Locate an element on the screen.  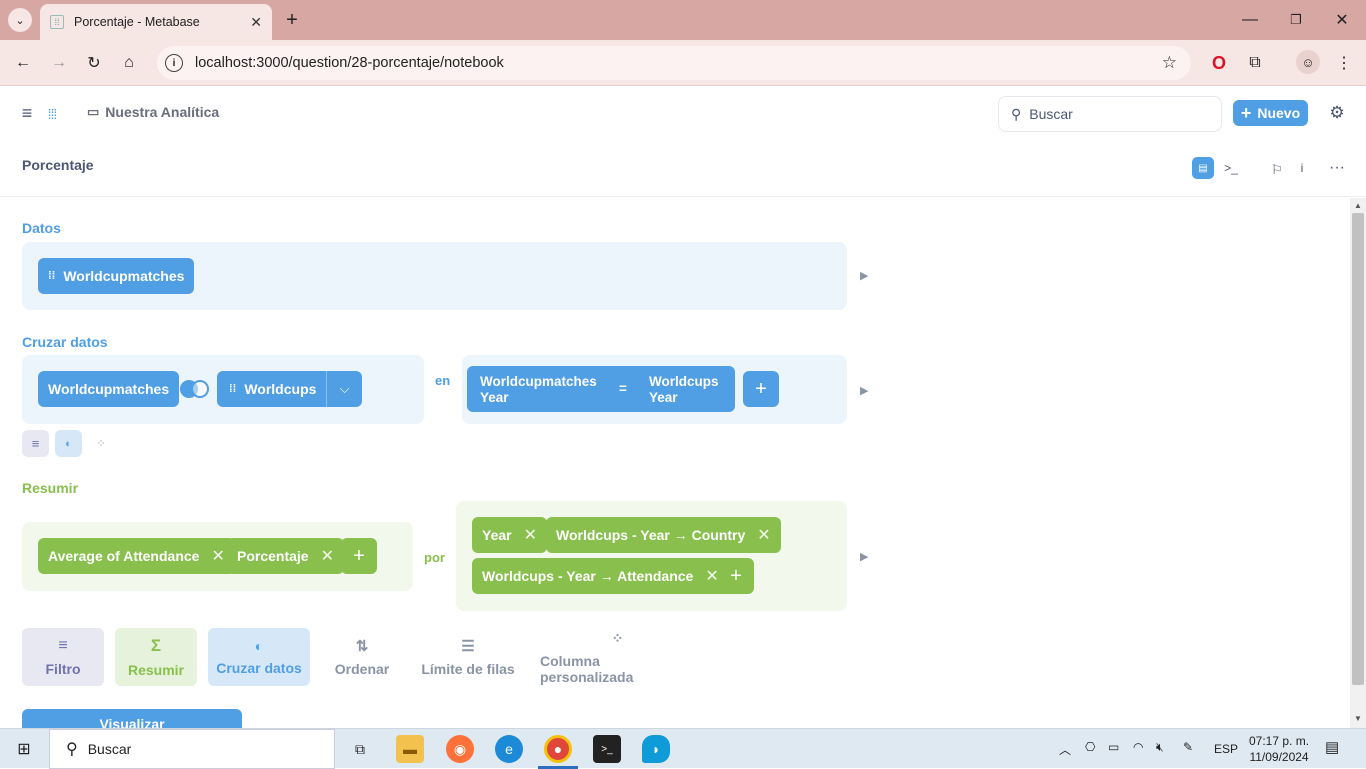
collection-breadcrumb: ▭ Nuestra Analítica is located at coordinates (153, 112).